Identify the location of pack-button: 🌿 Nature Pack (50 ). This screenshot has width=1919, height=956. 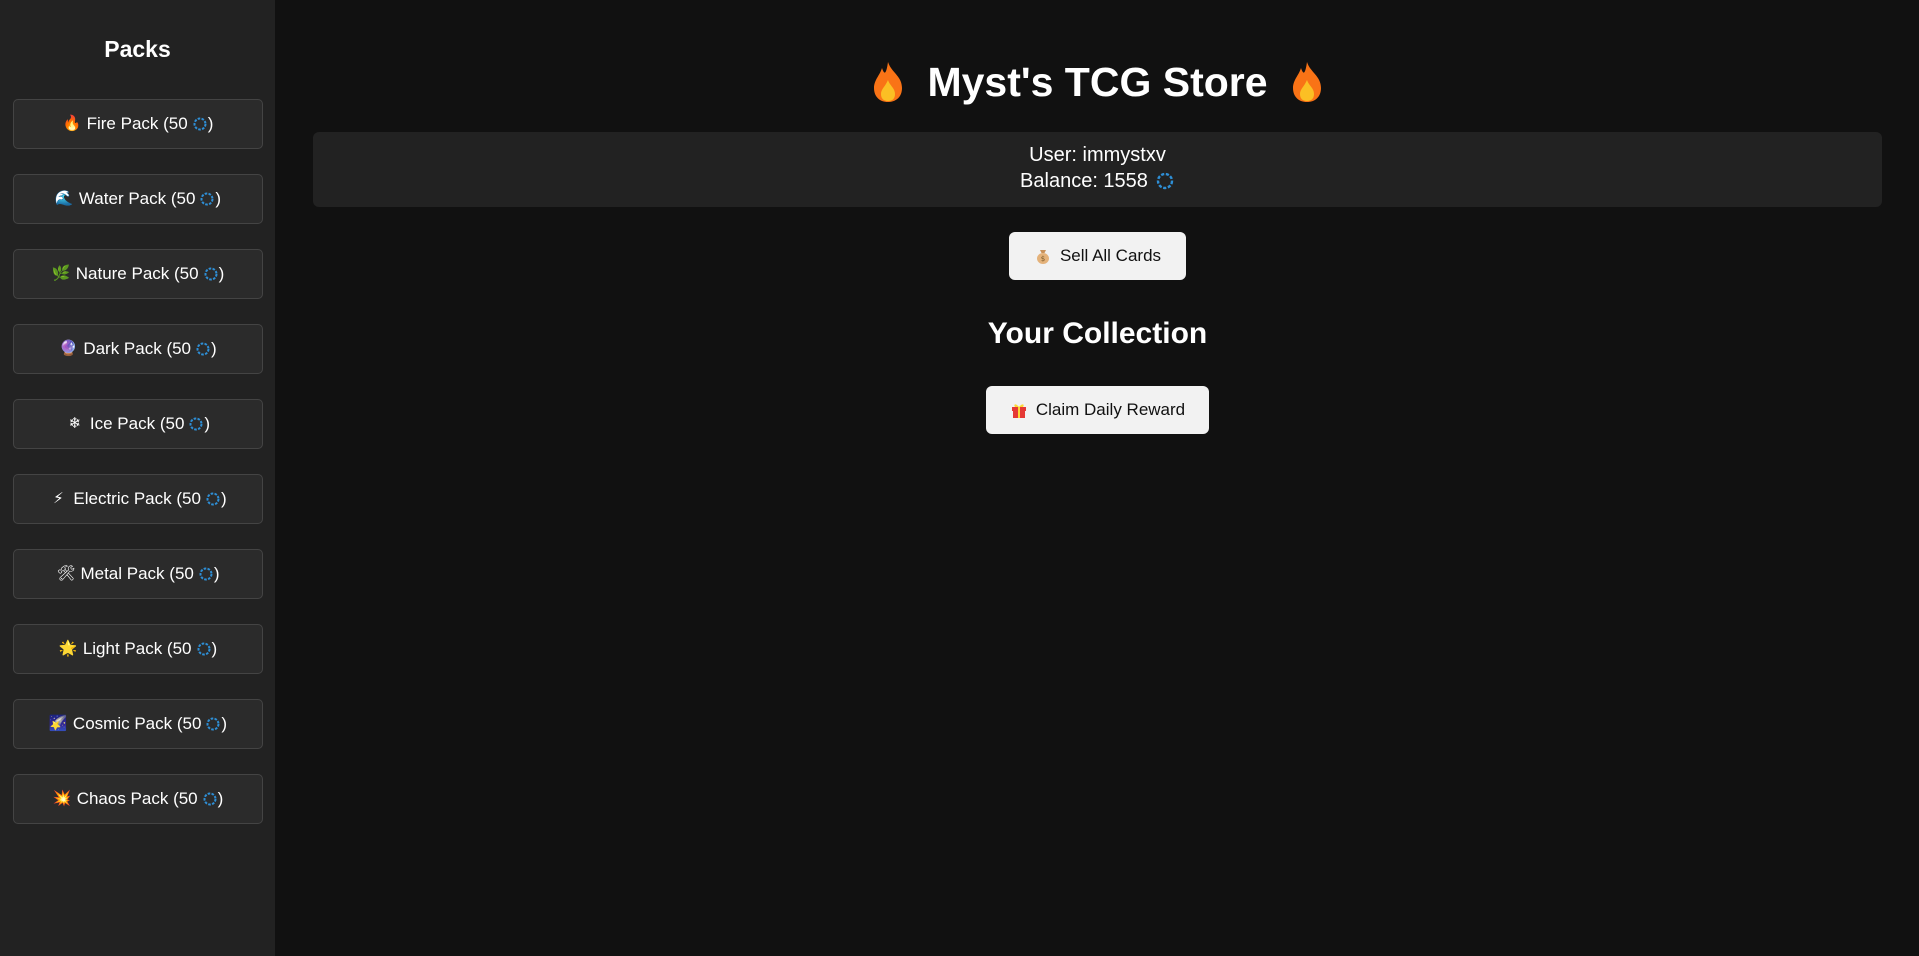
(138, 274).